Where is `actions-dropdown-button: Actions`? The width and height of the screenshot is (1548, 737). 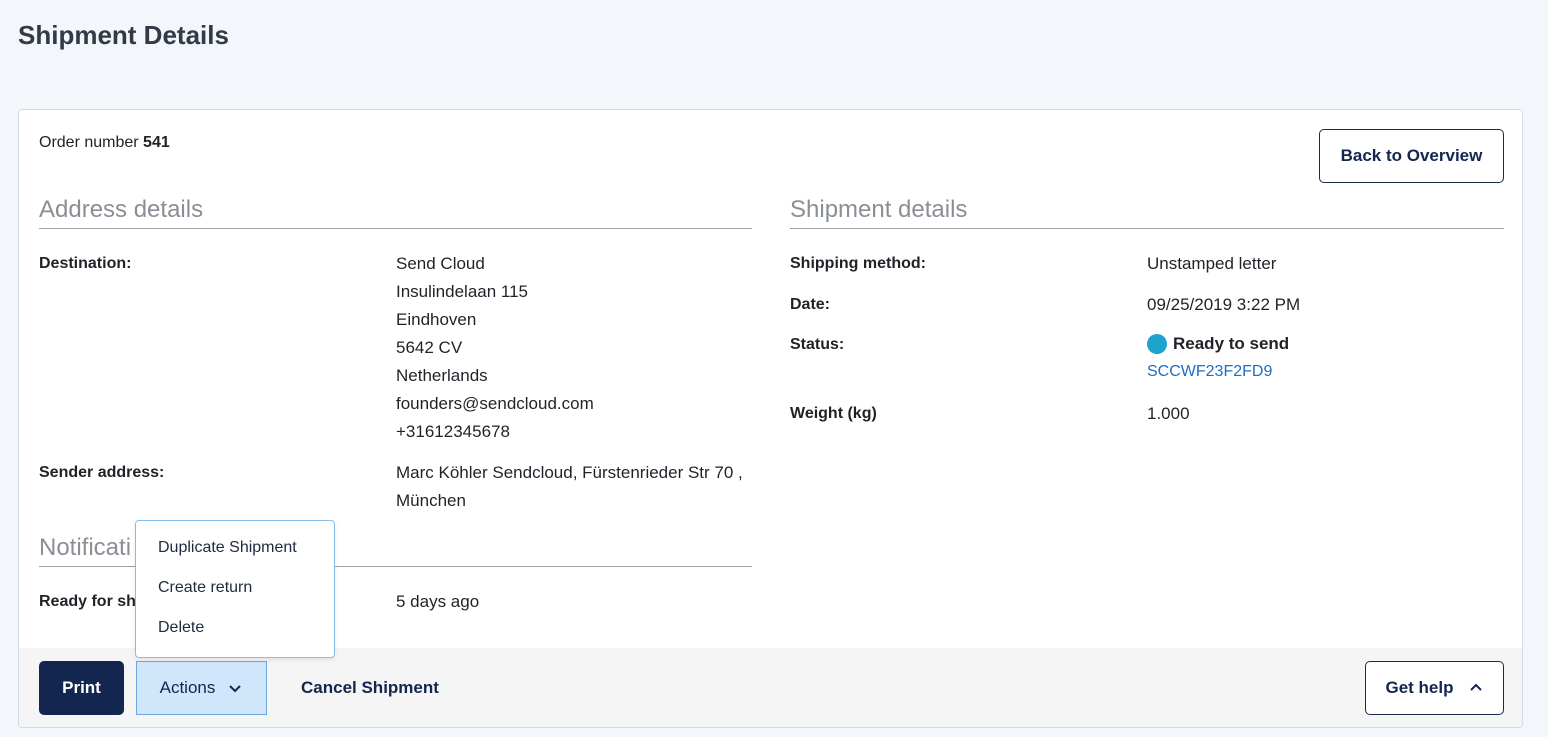 actions-dropdown-button: Actions is located at coordinates (201, 688).